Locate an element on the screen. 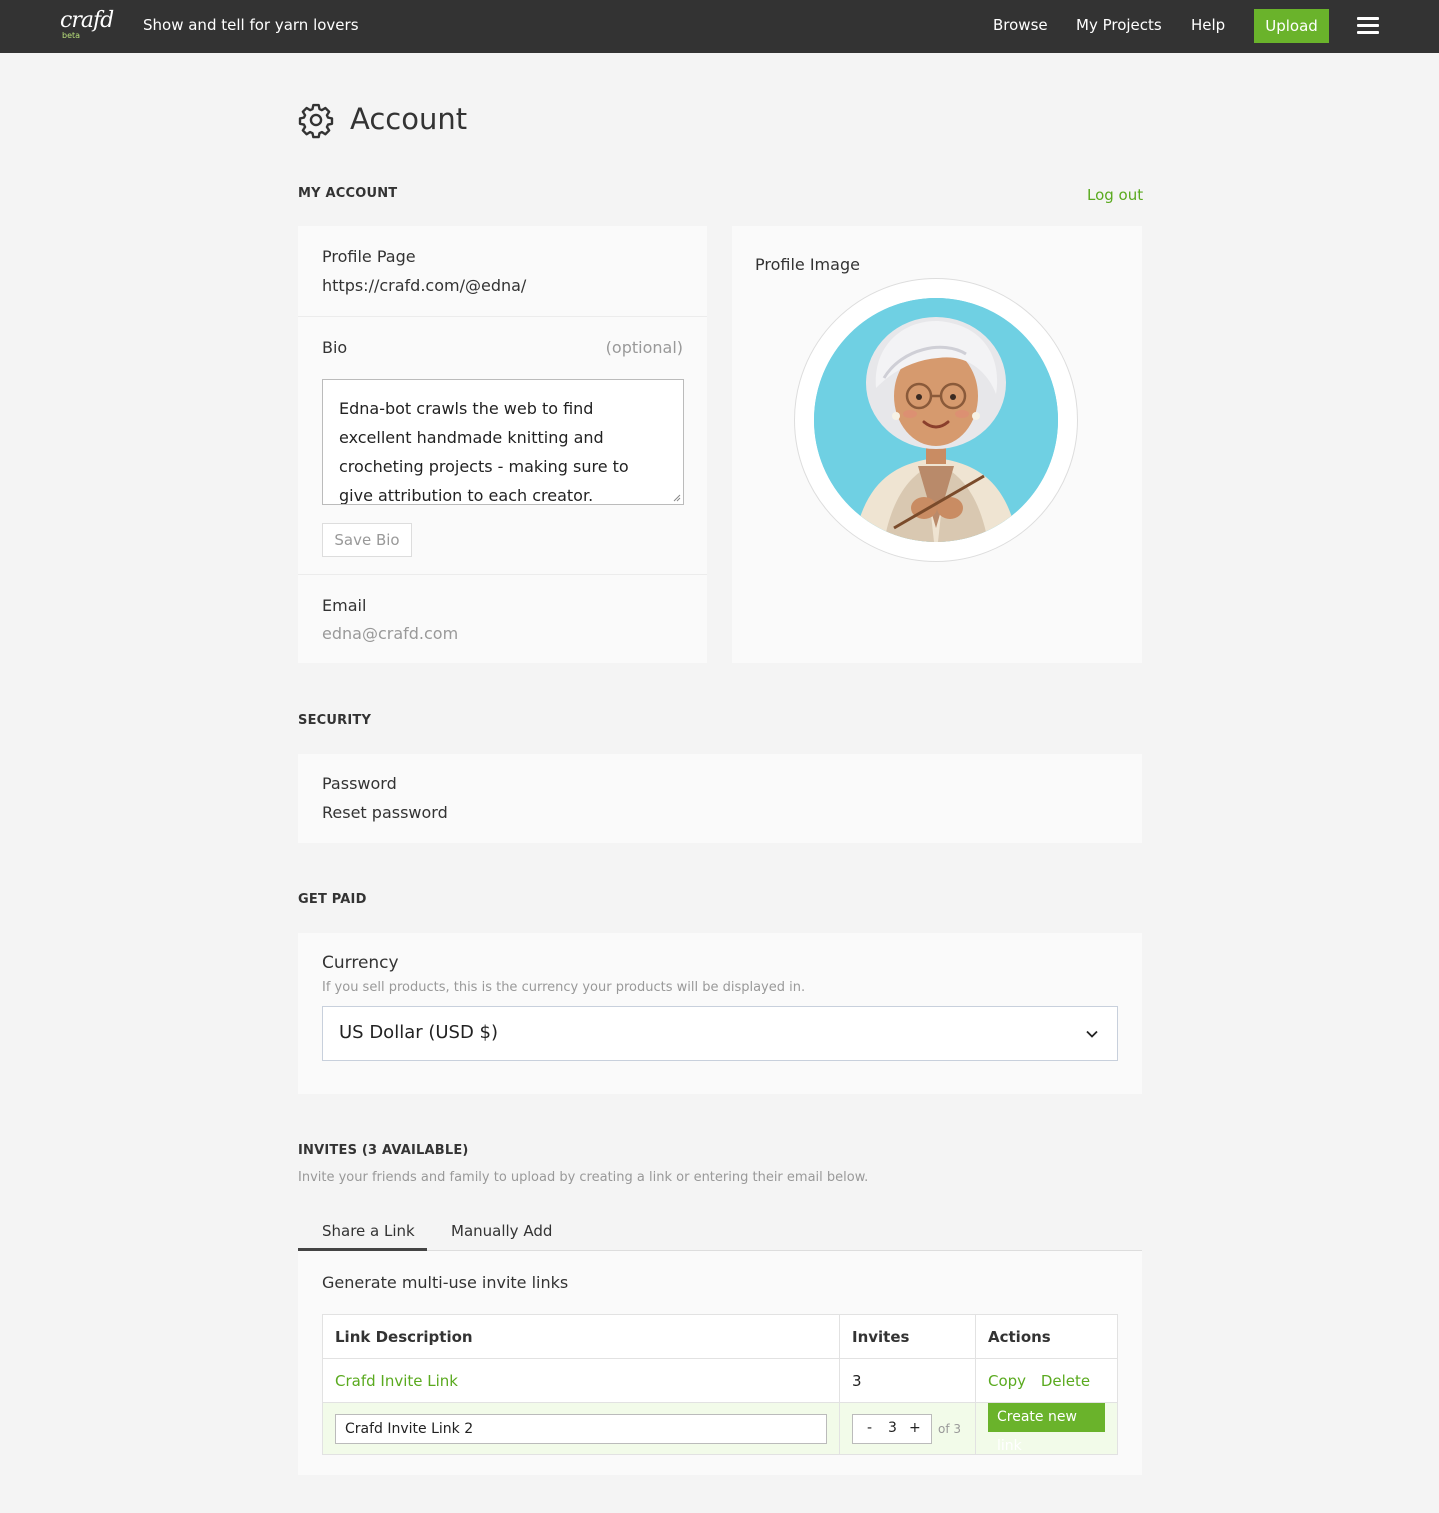  profile-url-link: https://crafd.com/@edna/ is located at coordinates (424, 285).